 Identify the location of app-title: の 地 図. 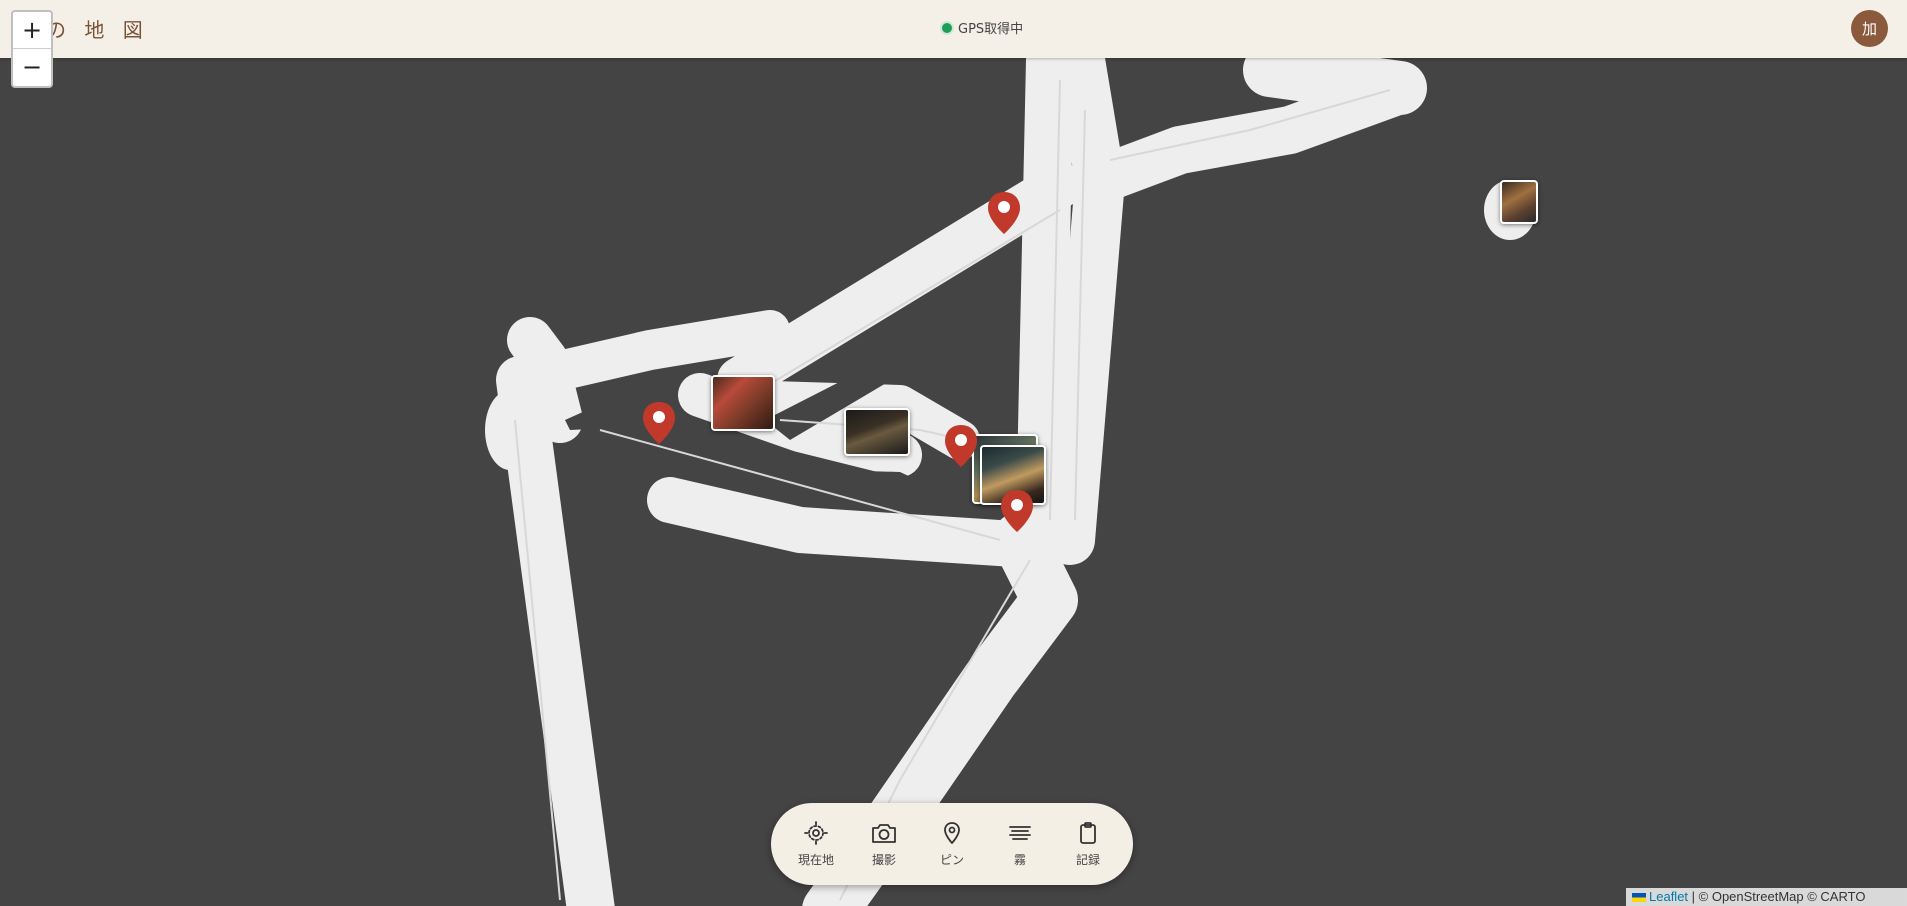
(97, 30).